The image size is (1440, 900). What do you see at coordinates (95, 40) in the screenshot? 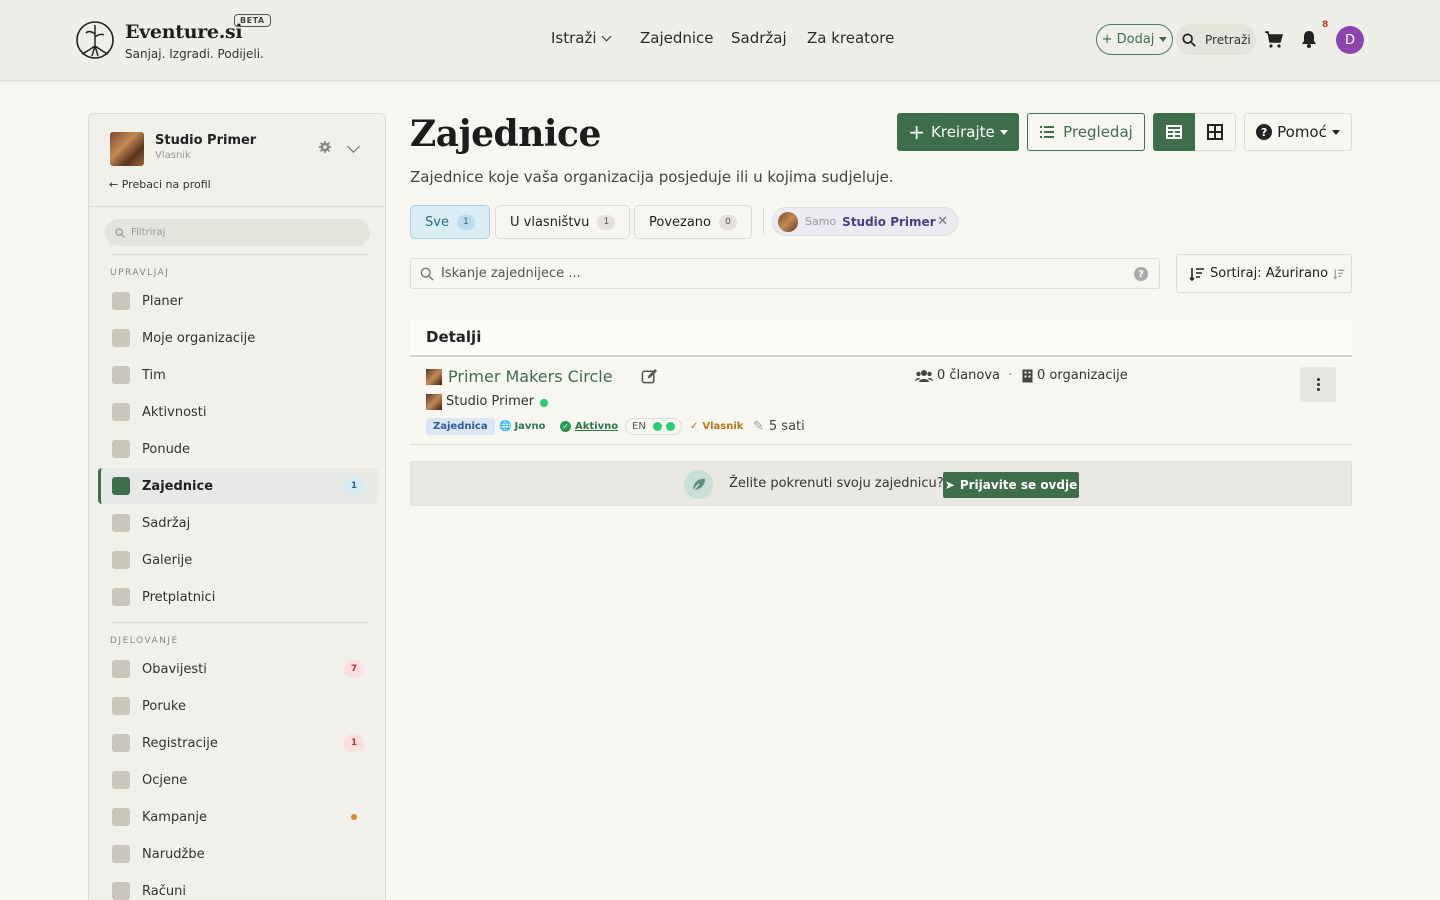
I see `tree-logo-icon` at bounding box center [95, 40].